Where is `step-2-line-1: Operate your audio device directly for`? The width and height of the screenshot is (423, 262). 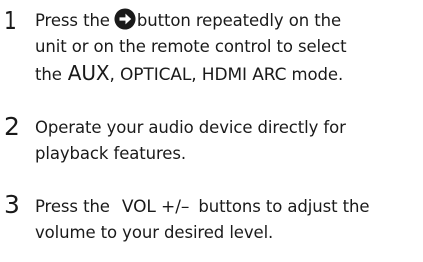 step-2-line-1: Operate your audio device directly for is located at coordinates (190, 127).